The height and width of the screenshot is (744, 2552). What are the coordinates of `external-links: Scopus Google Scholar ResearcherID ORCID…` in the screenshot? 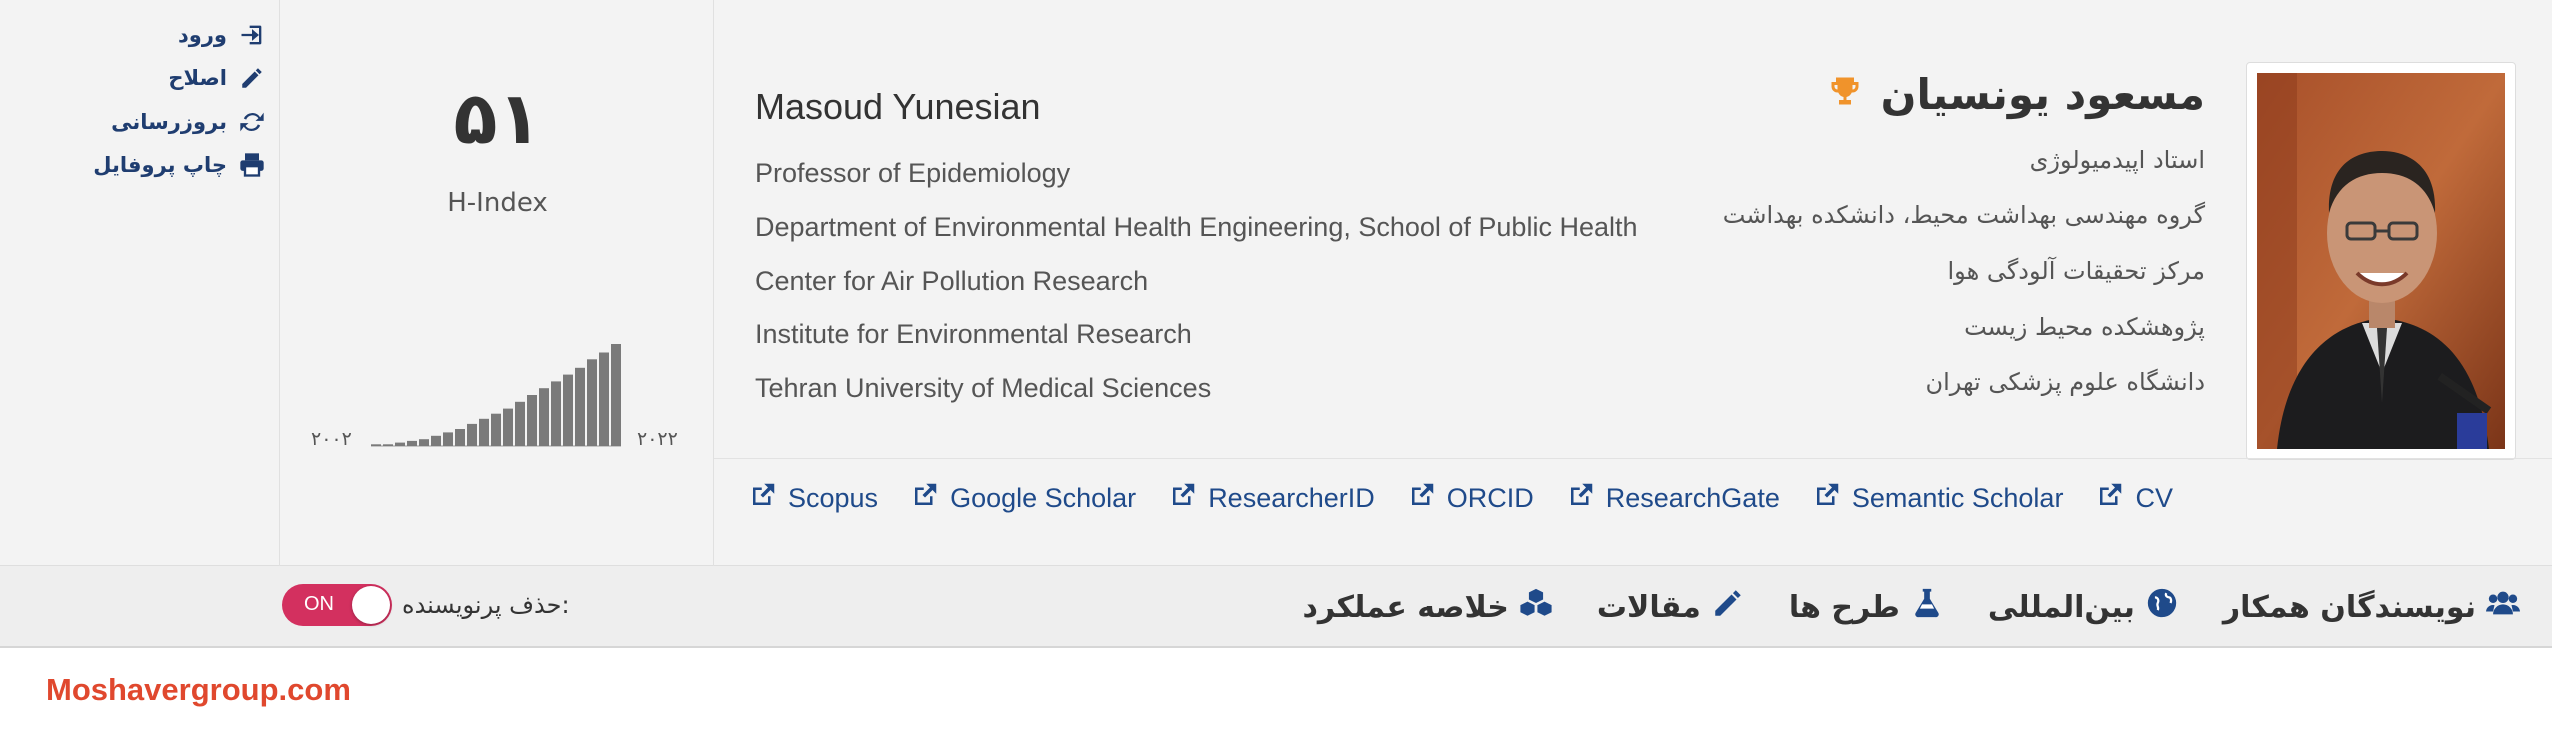 It's located at (1460, 498).